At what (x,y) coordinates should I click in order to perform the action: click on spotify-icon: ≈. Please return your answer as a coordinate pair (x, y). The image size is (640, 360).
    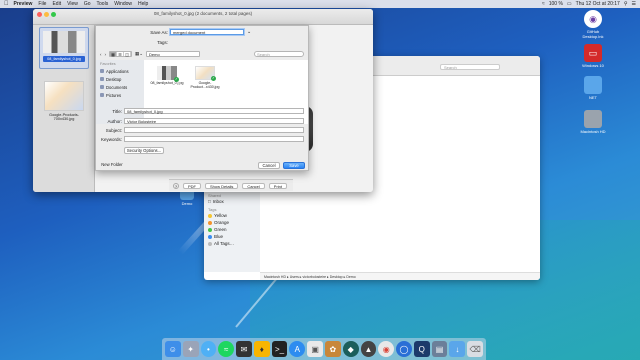
    Looking at the image, I should click on (226, 349).